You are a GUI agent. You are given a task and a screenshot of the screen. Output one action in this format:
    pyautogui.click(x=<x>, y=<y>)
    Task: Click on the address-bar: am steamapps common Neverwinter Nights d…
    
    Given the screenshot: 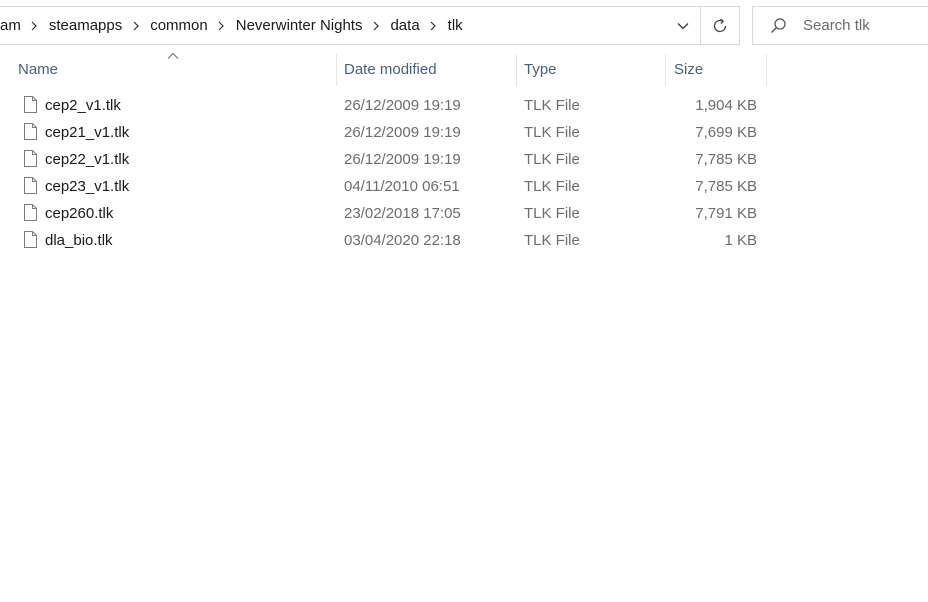 What is the action you would take?
    pyautogui.click(x=370, y=25)
    